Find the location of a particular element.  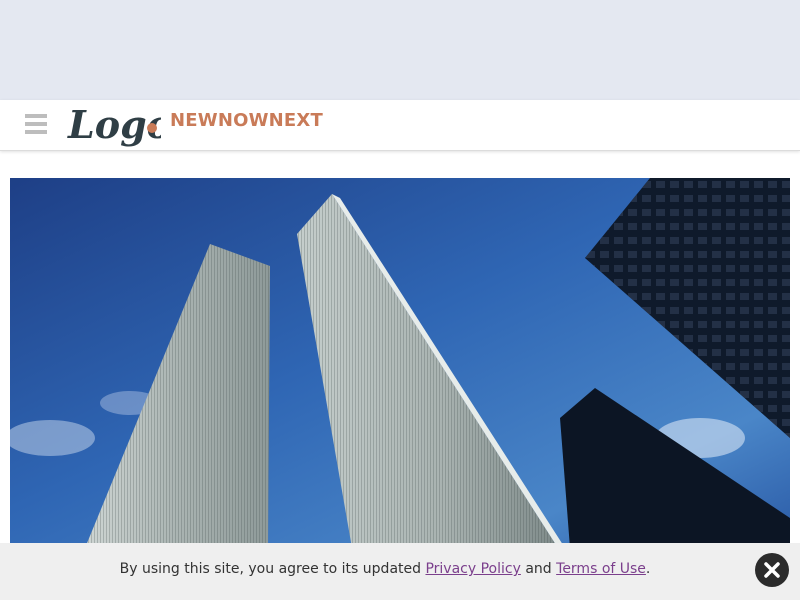

menu-button is located at coordinates (36, 126).